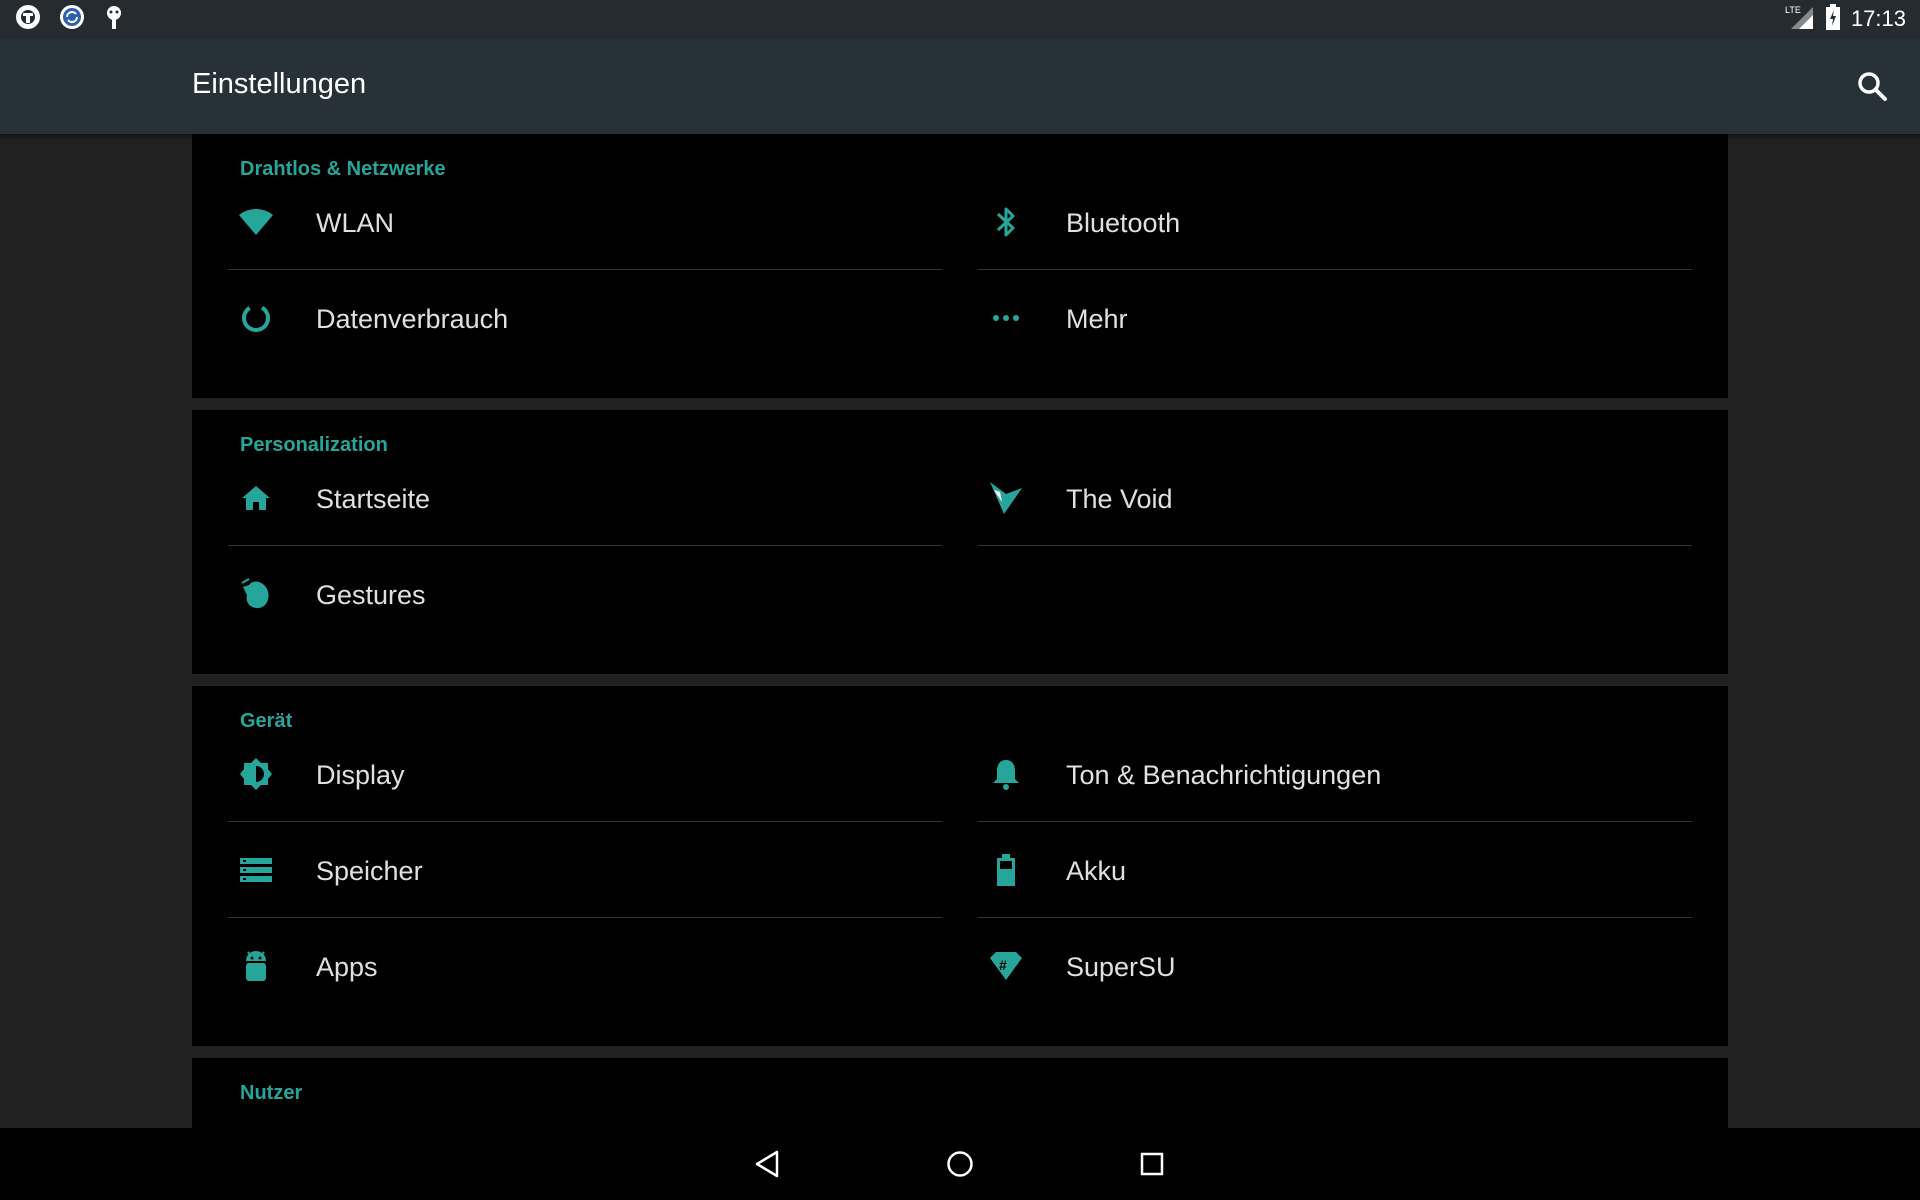  Describe the element at coordinates (412, 319) in the screenshot. I see `settings-item-label: Datenverbrauch` at that location.